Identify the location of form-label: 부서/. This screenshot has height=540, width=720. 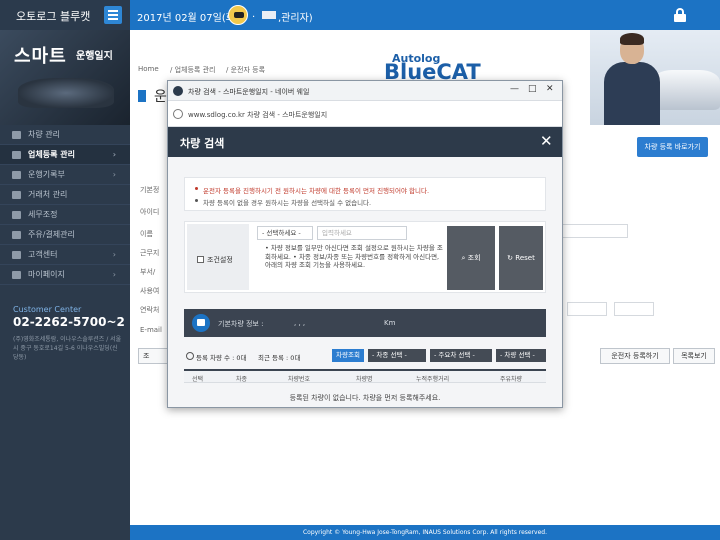
(148, 272).